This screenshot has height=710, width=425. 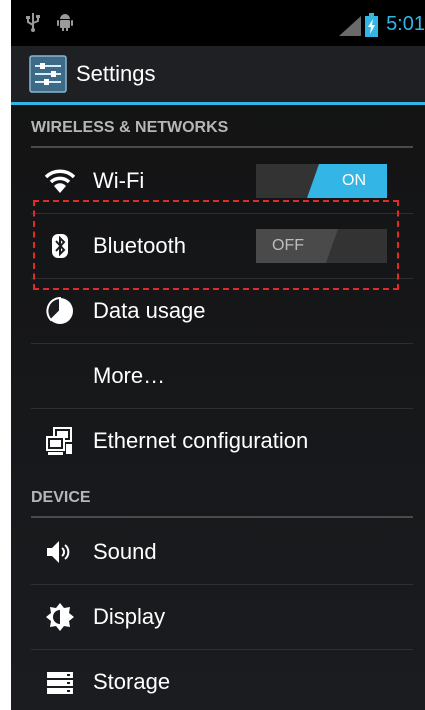 What do you see at coordinates (116, 73) in the screenshot?
I see `page-title: Settings` at bounding box center [116, 73].